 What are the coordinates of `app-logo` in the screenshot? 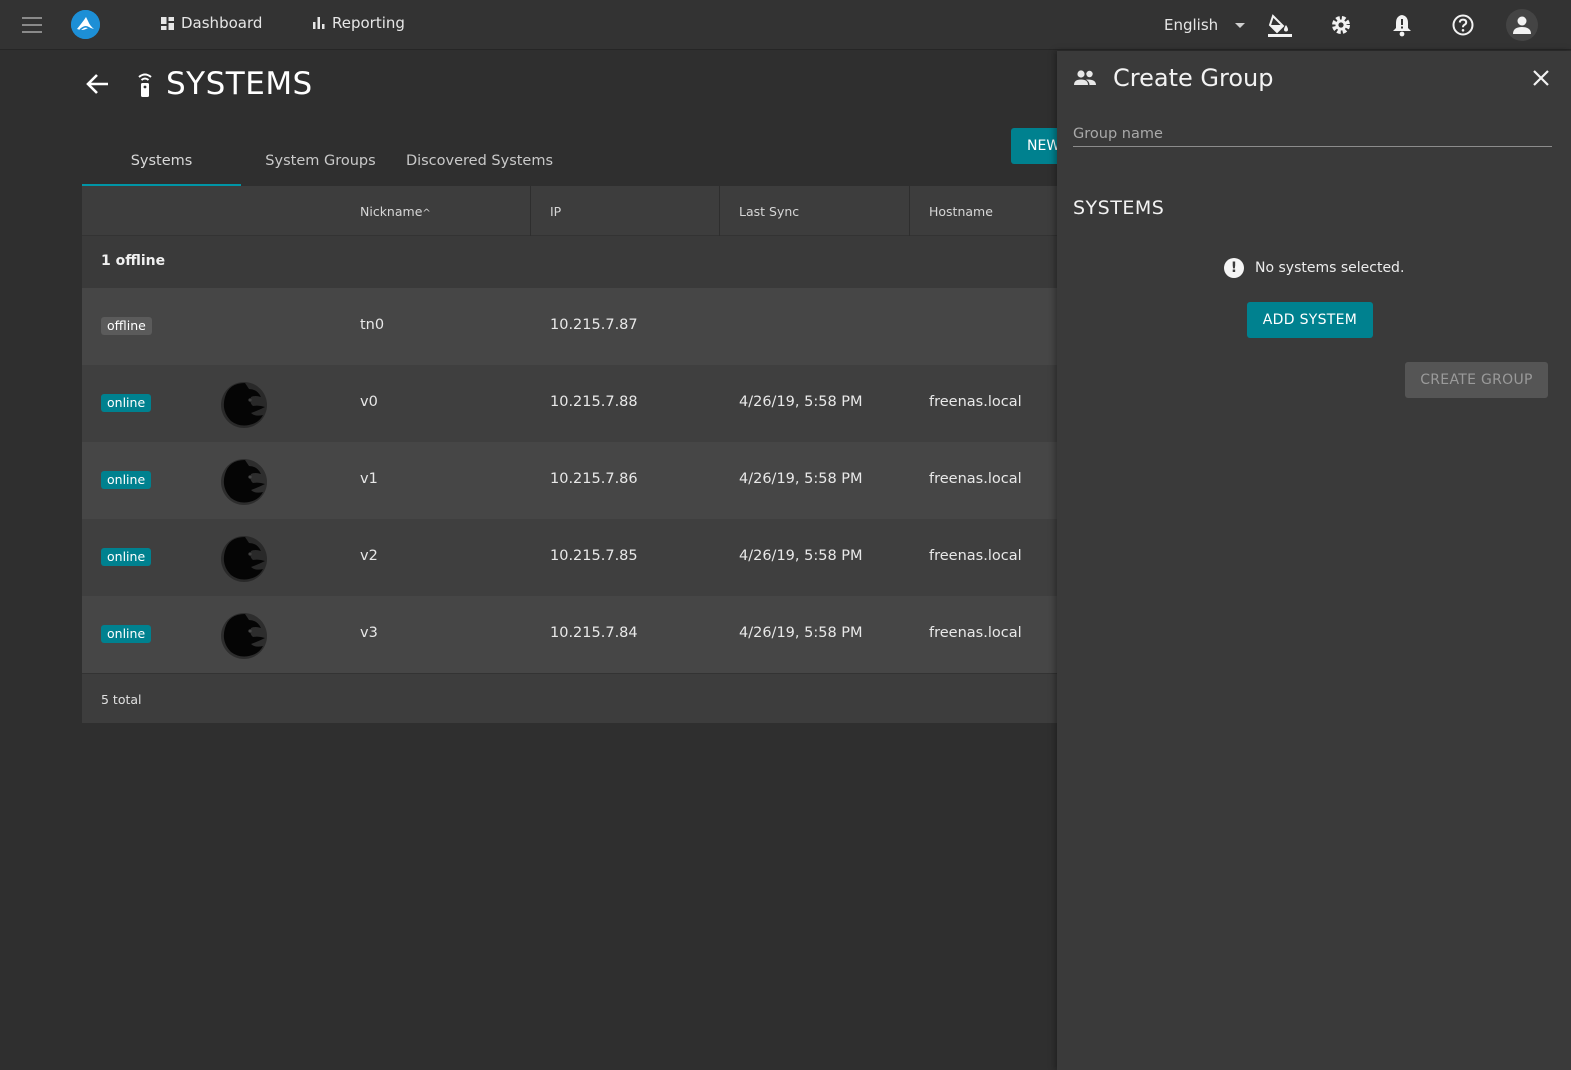 It's located at (85, 24).